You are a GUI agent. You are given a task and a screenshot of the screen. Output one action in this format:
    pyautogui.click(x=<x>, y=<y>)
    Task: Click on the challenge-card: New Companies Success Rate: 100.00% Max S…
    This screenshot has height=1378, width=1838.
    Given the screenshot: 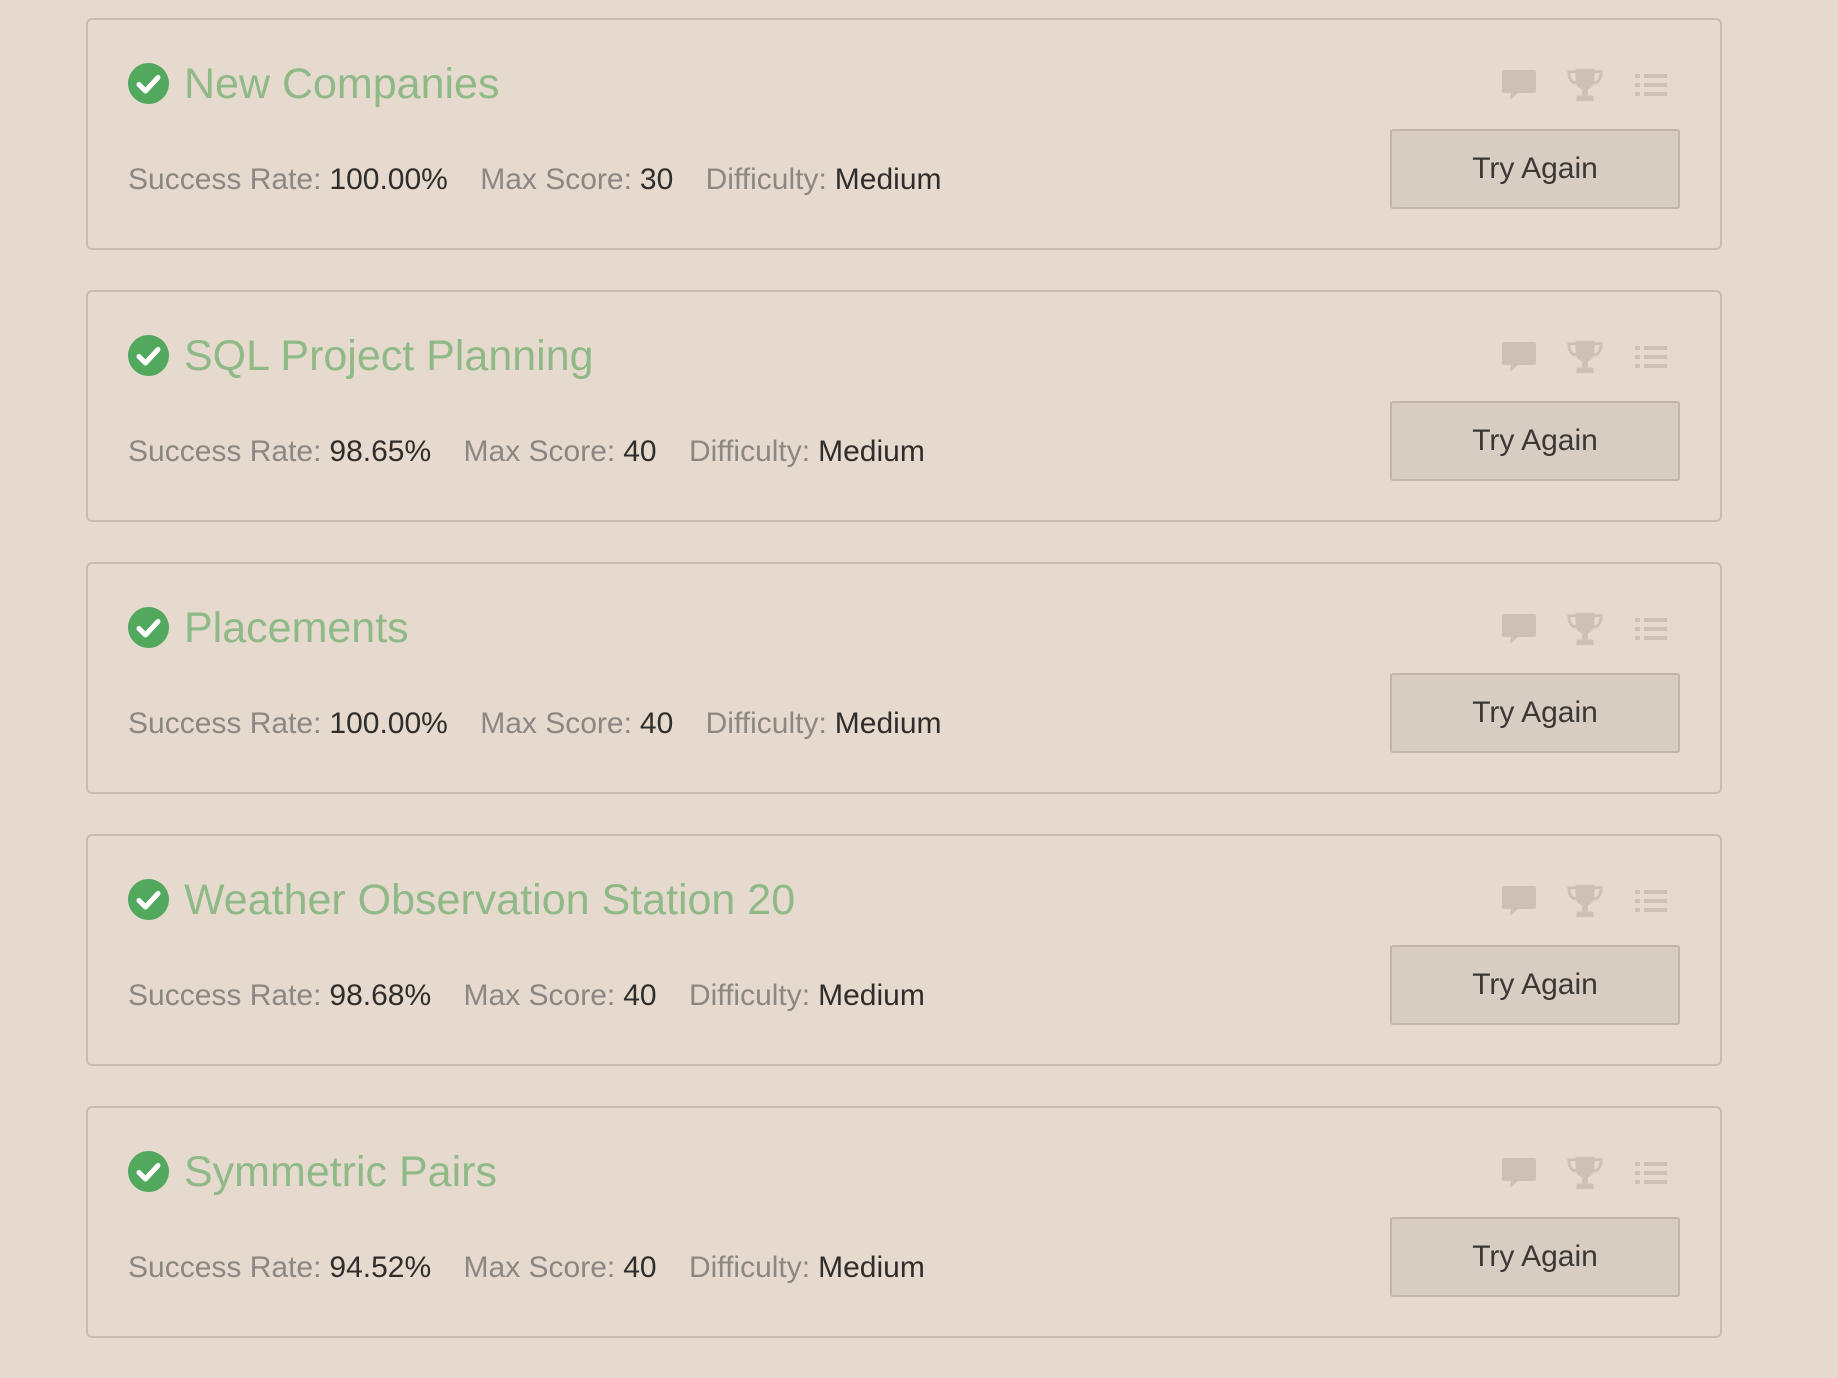 What is the action you would take?
    pyautogui.click(x=904, y=134)
    